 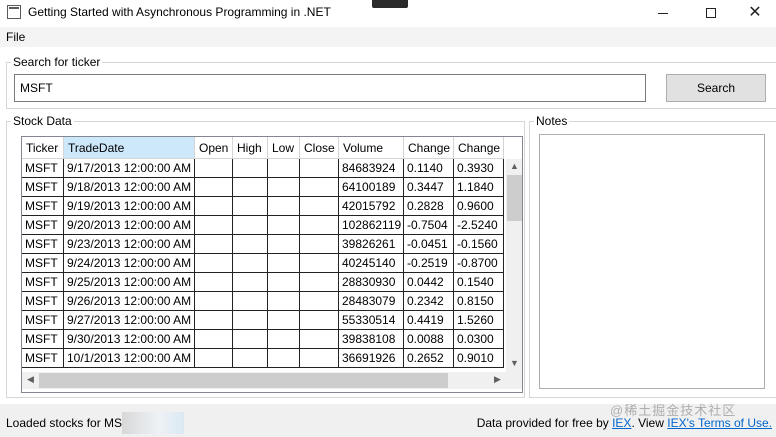 What do you see at coordinates (663, 13) in the screenshot?
I see `minimize-button` at bounding box center [663, 13].